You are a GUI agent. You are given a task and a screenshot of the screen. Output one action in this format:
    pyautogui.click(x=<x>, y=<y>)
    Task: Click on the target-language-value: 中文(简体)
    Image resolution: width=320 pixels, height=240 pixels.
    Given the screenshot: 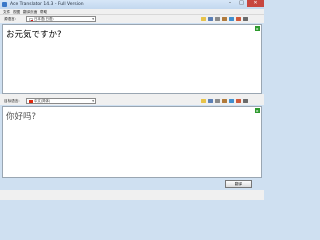 What is the action you would take?
    pyautogui.click(x=42, y=101)
    